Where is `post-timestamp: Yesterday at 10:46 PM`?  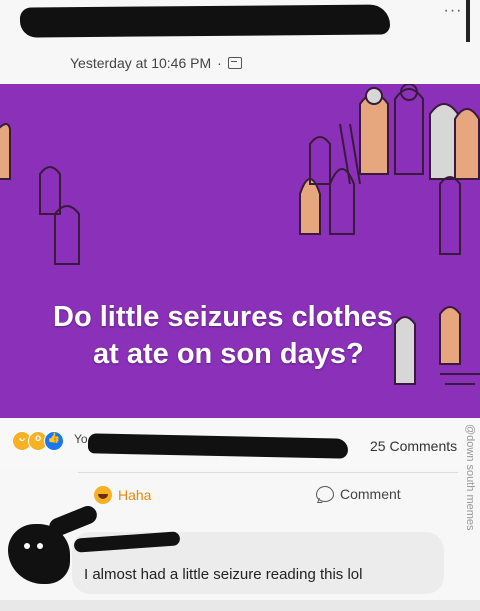
post-timestamp: Yesterday at 10:46 PM is located at coordinates (140, 63).